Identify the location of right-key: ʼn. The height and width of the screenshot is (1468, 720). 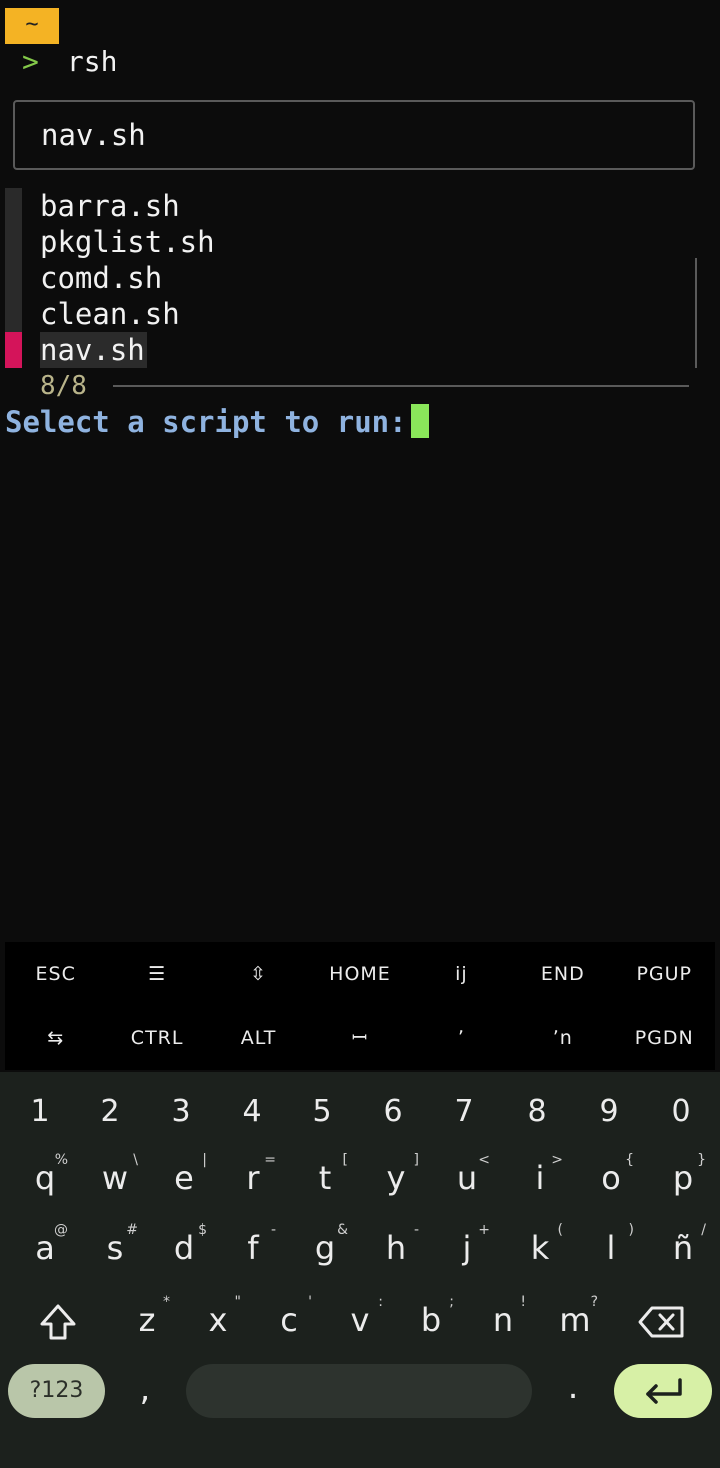
(562, 1038).